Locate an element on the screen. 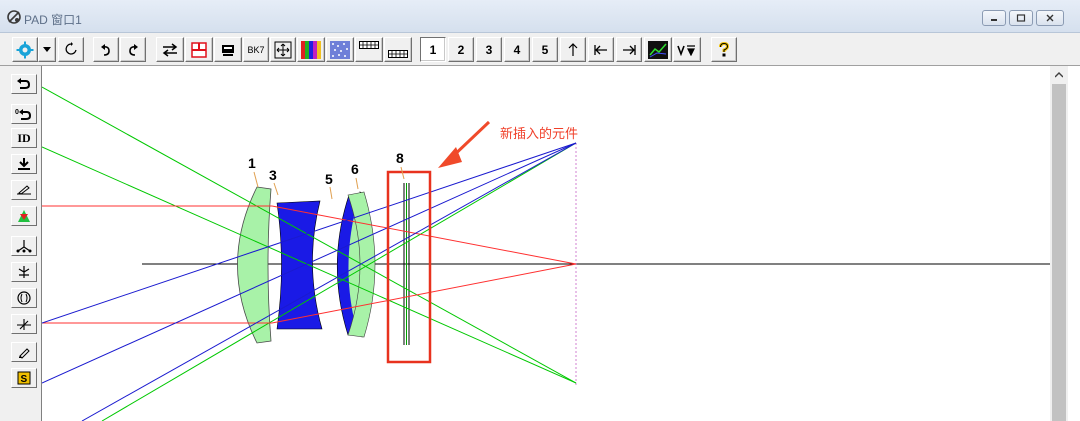 This screenshot has height=421, width=1080. surface-label-8: 8 is located at coordinates (400, 158).